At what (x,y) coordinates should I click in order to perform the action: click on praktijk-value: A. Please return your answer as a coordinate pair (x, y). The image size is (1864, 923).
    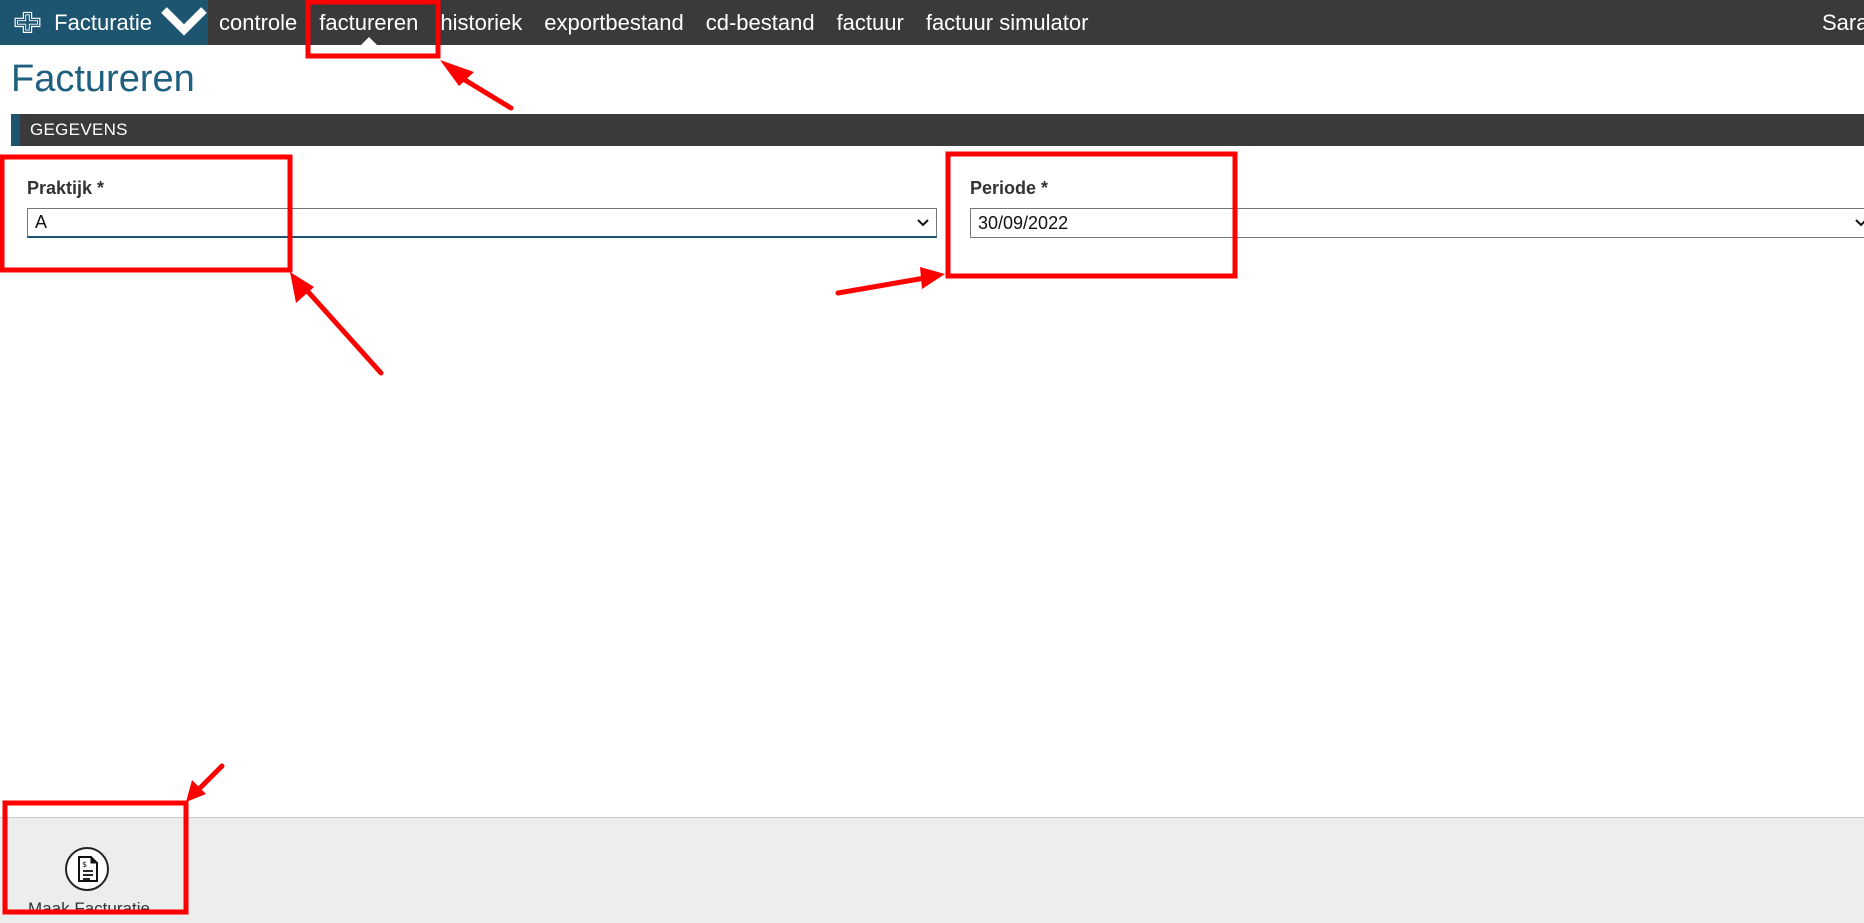
    Looking at the image, I should click on (41, 222).